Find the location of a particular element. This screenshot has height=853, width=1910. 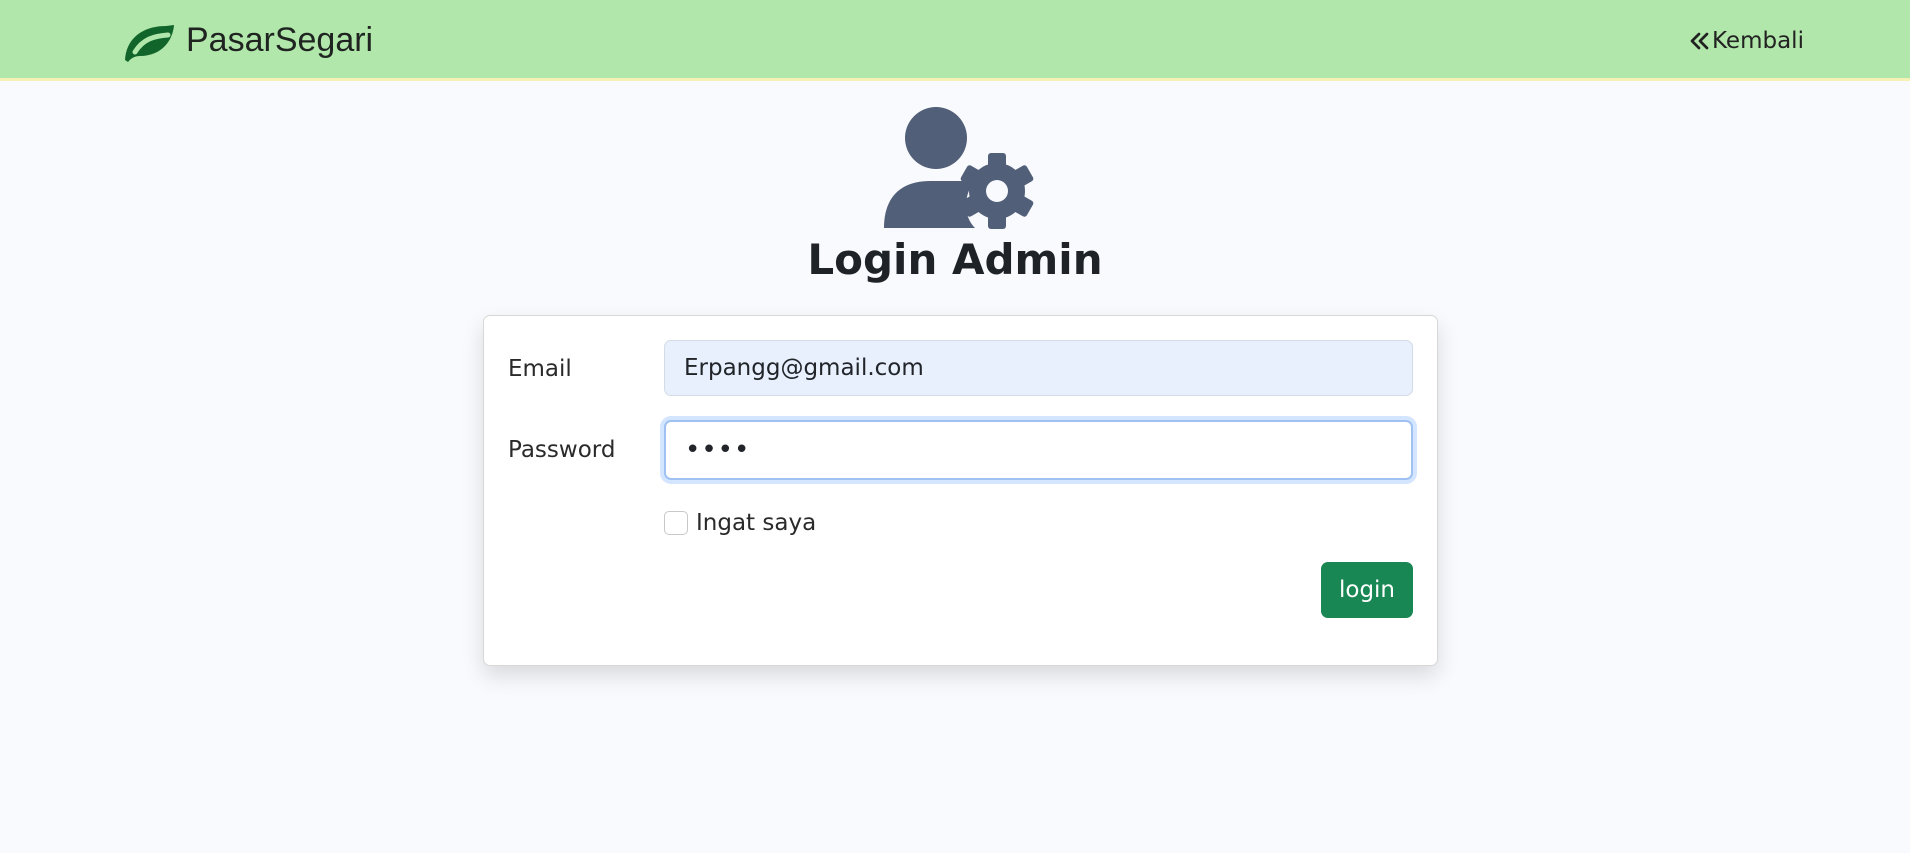

email-input is located at coordinates (1038, 368).